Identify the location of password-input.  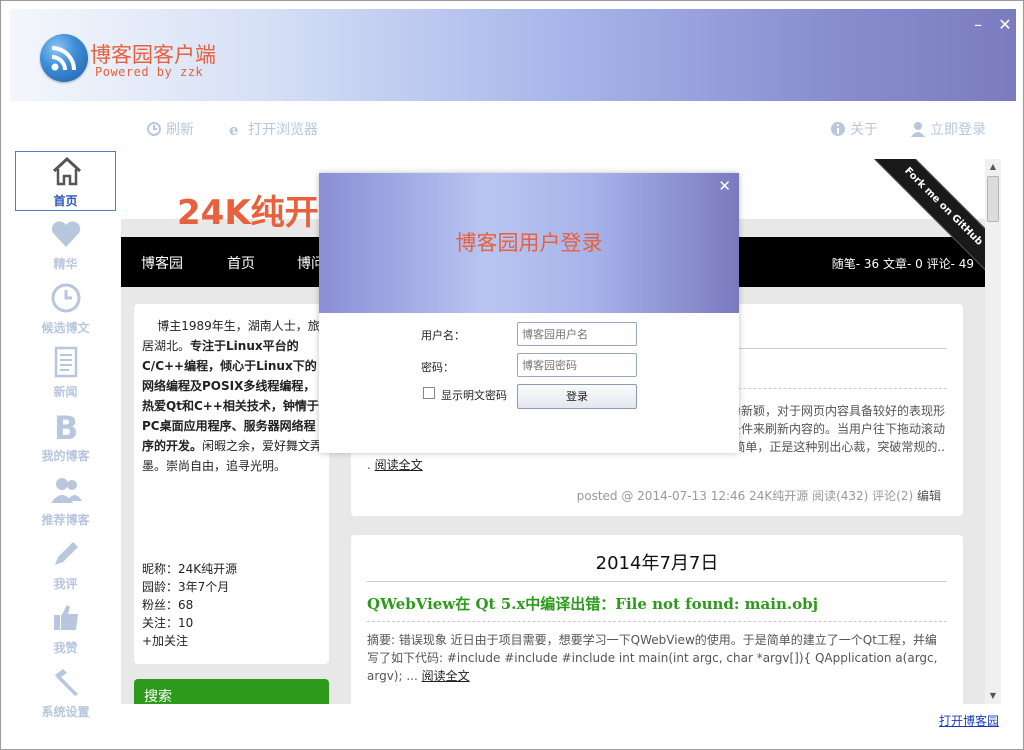
(577, 365).